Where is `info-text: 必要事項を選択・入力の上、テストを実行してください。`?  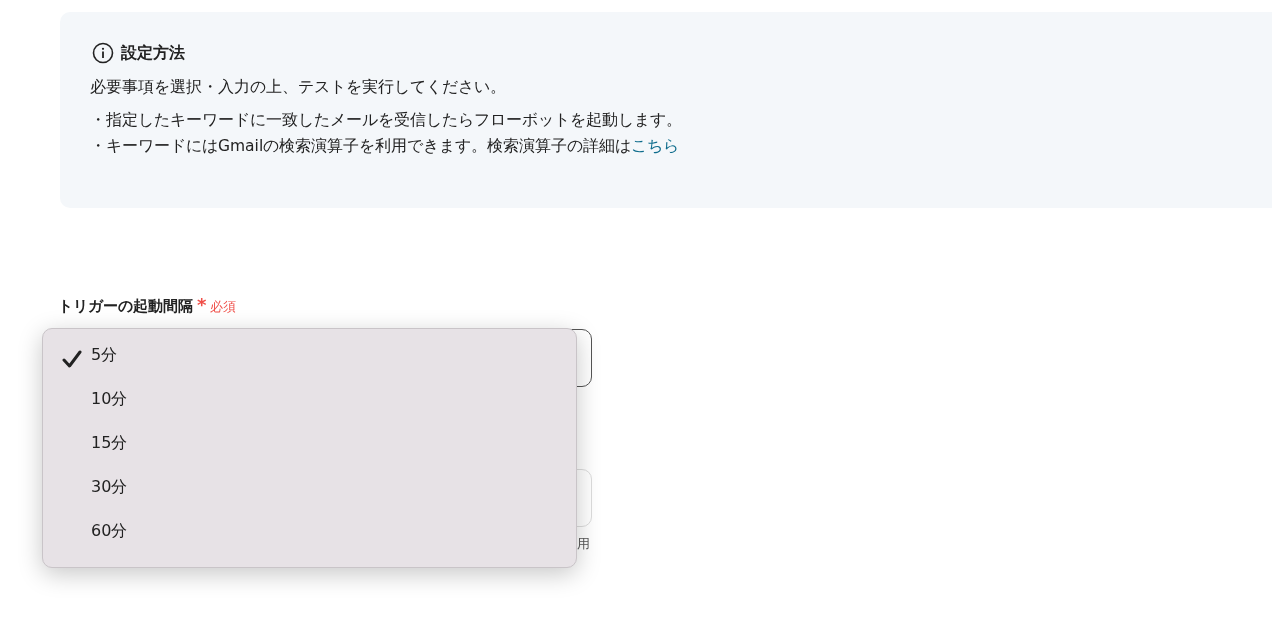
info-text: 必要事項を選択・入力の上、テストを実行してください。 is located at coordinates (298, 87).